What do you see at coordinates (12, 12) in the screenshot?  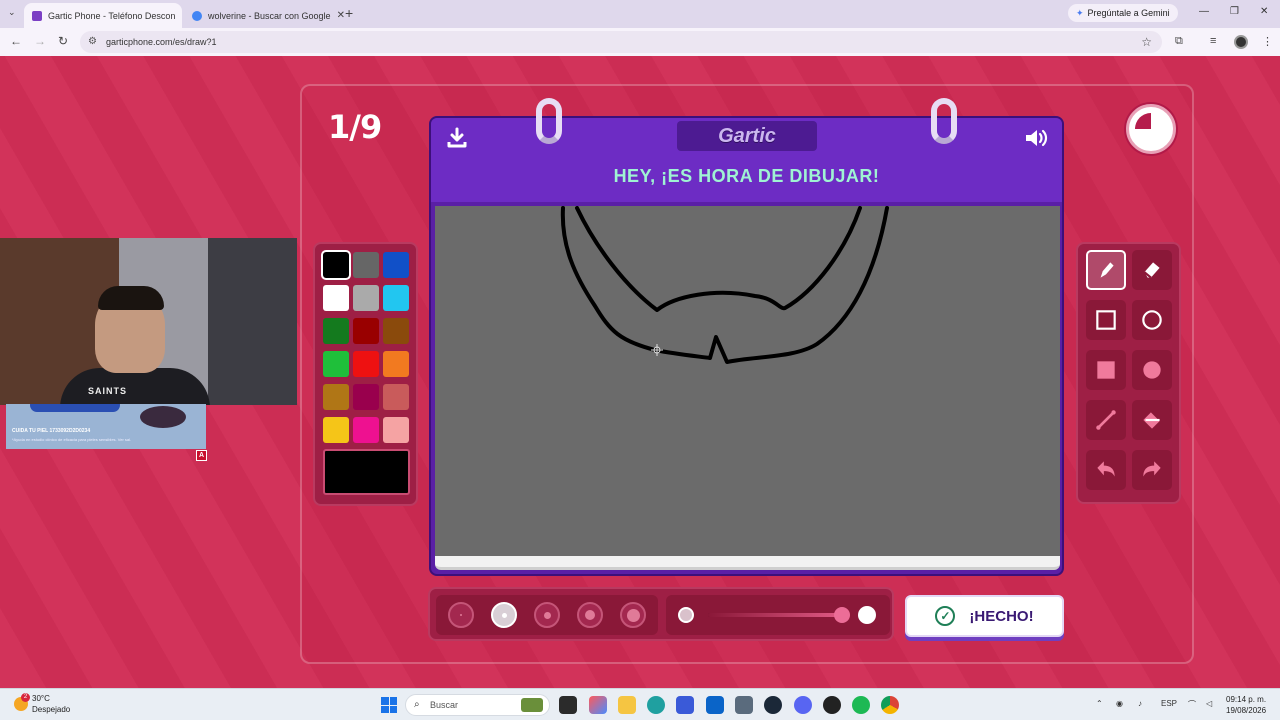 I see `tab-search-chevron-icon: ⌄` at bounding box center [12, 12].